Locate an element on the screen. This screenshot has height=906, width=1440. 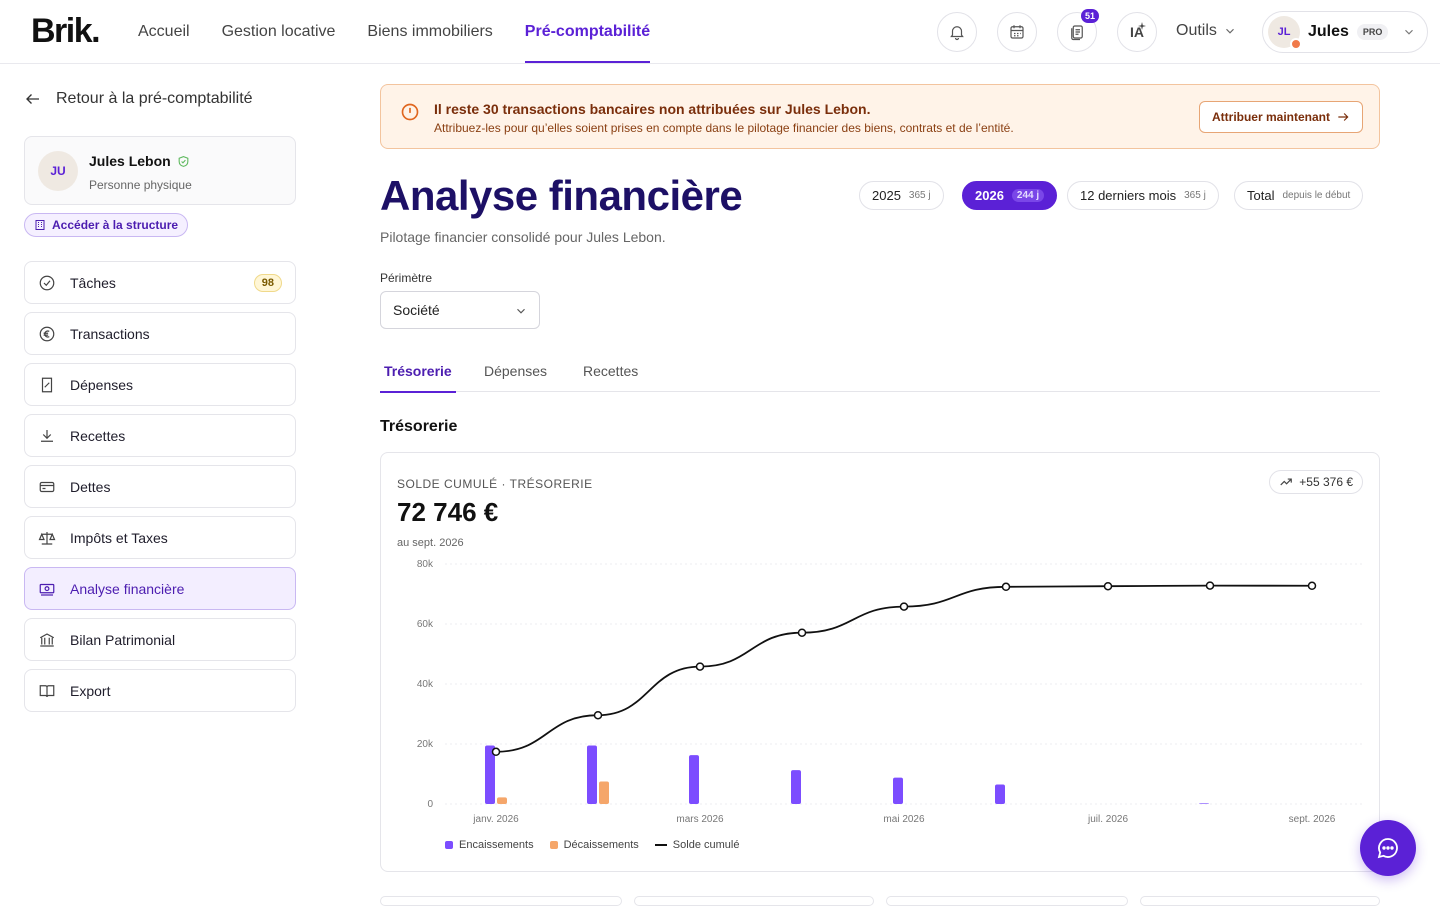
back-link: Retour à la pré-comptabilité is located at coordinates (138, 99).